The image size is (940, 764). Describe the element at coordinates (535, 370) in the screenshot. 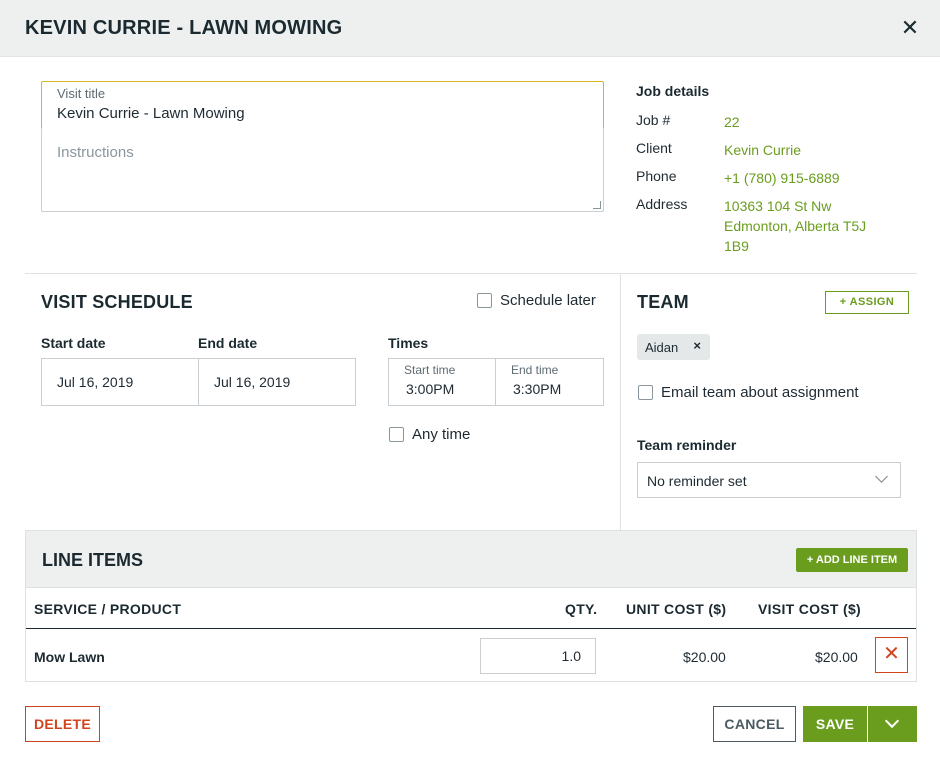

I see `end-time-label: End time` at that location.